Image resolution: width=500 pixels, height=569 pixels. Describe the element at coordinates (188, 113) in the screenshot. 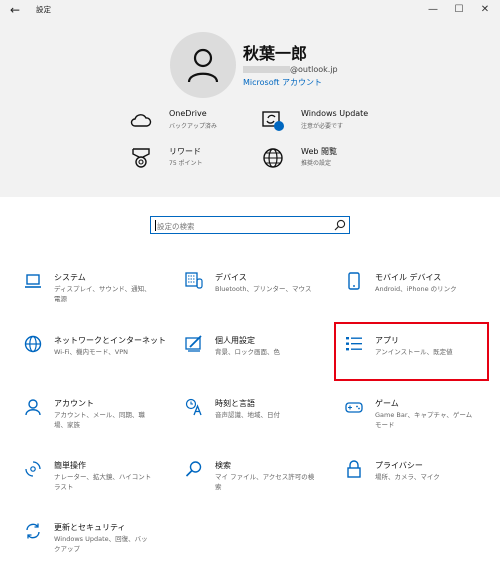

I see `quick-link-title: OneDrive` at that location.